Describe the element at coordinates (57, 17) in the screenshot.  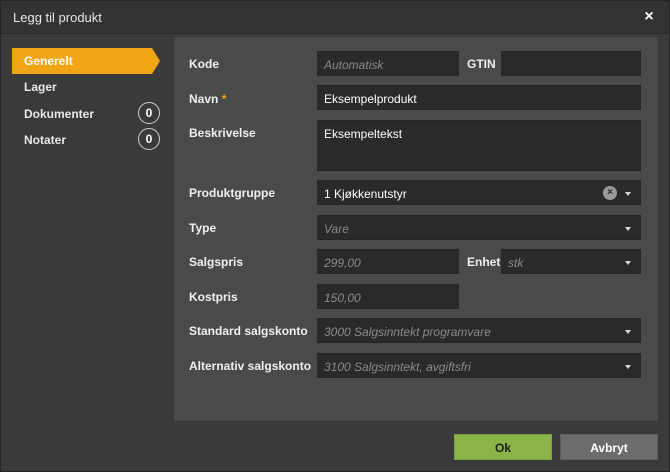
I see `dialog-title: Legg til produkt` at that location.